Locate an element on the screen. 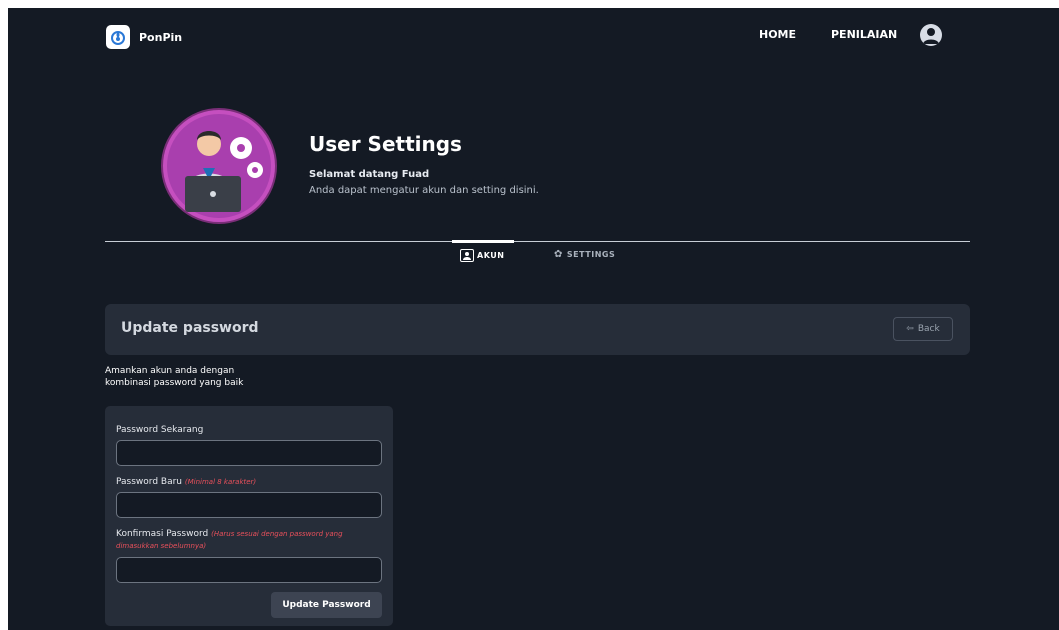 Image resolution: width=1059 pixels, height=630 pixels. back-button: ⇦ Back is located at coordinates (923, 329).